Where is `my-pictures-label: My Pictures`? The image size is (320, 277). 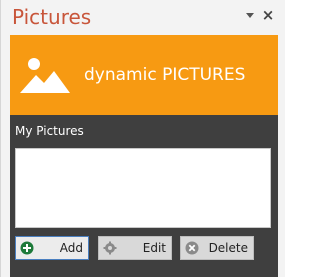 my-pictures-label: My Pictures is located at coordinates (49, 131).